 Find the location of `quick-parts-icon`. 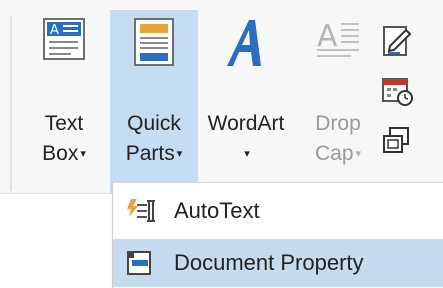

quick-parts-icon is located at coordinates (154, 44).